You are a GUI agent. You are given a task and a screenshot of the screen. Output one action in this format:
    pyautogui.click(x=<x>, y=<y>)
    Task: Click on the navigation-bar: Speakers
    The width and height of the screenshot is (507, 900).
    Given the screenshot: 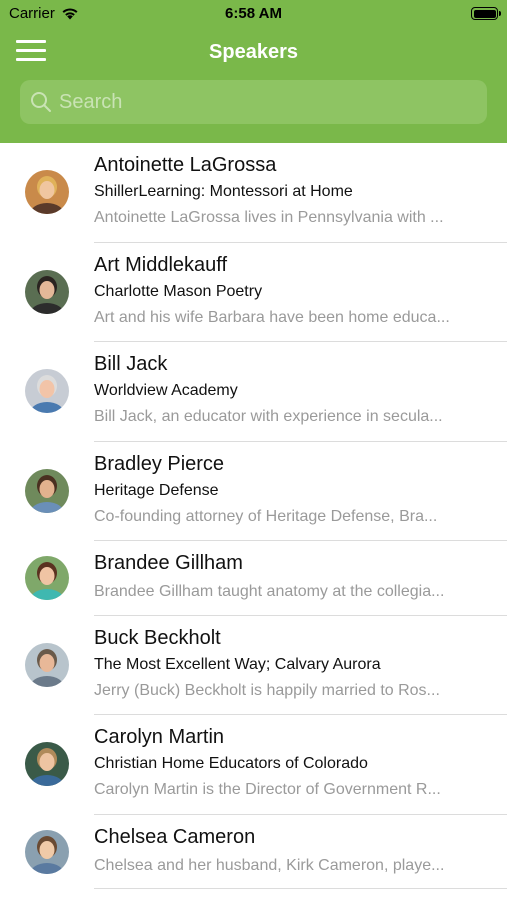 What is the action you would take?
    pyautogui.click(x=253, y=53)
    